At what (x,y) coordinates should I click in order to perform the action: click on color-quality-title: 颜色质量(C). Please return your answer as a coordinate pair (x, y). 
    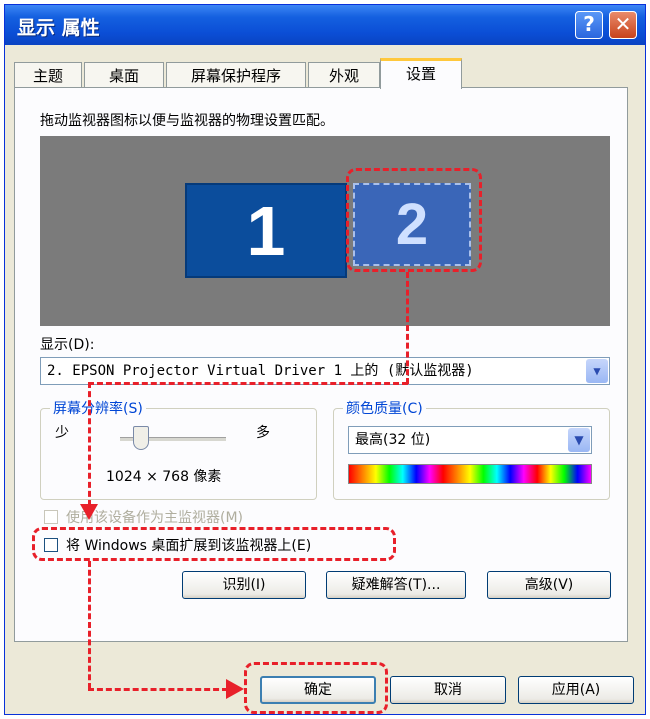
    Looking at the image, I should click on (384, 408).